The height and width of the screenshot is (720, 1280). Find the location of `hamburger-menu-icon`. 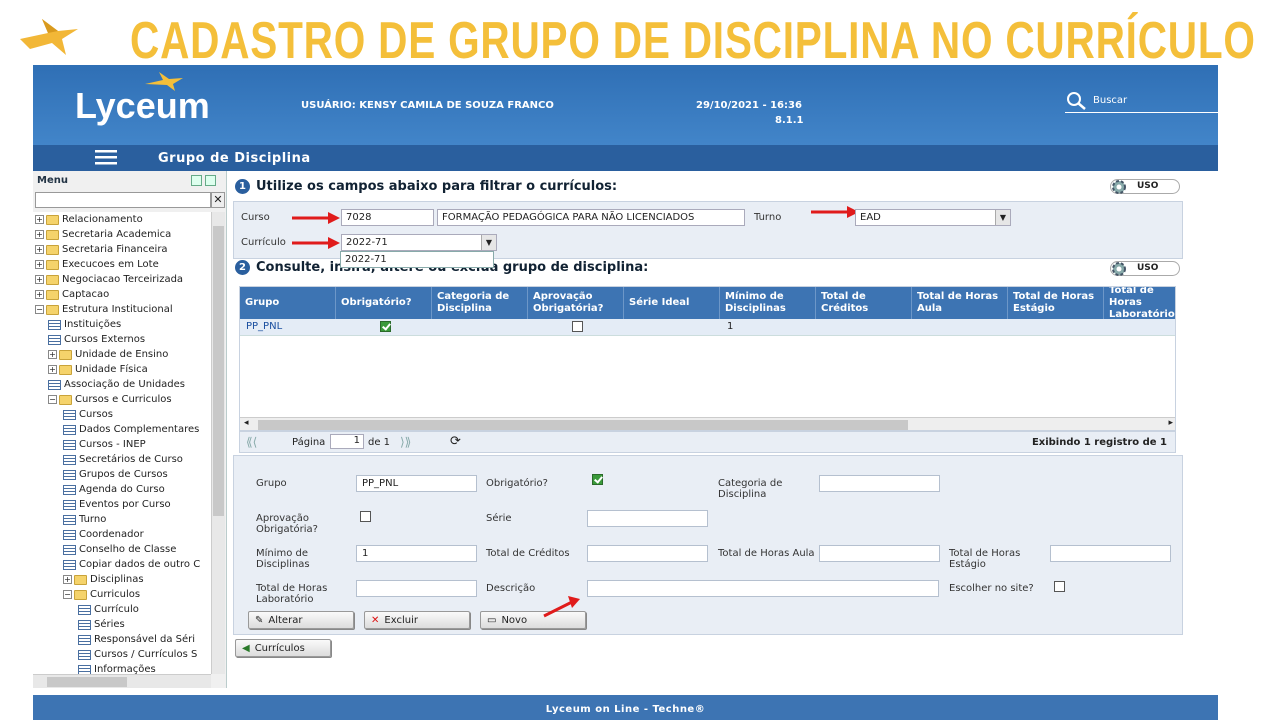

hamburger-menu-icon is located at coordinates (106, 157).